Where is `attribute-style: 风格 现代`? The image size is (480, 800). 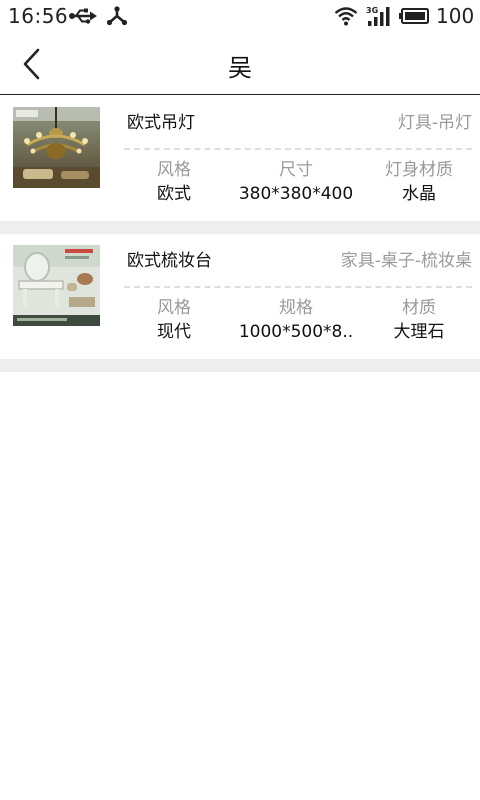 attribute-style: 风格 现代 is located at coordinates (174, 320).